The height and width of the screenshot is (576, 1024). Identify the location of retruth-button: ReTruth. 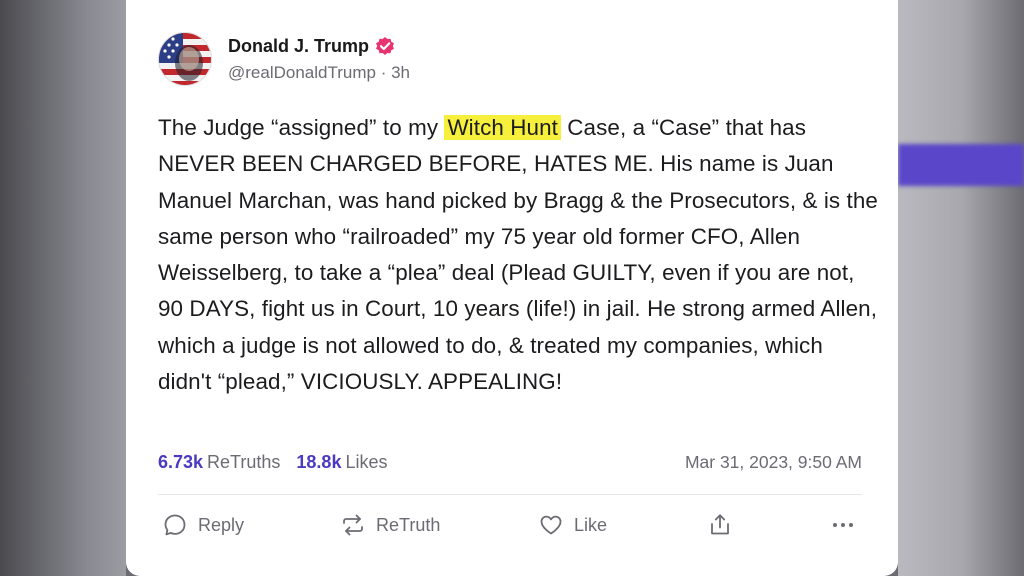
(390, 525).